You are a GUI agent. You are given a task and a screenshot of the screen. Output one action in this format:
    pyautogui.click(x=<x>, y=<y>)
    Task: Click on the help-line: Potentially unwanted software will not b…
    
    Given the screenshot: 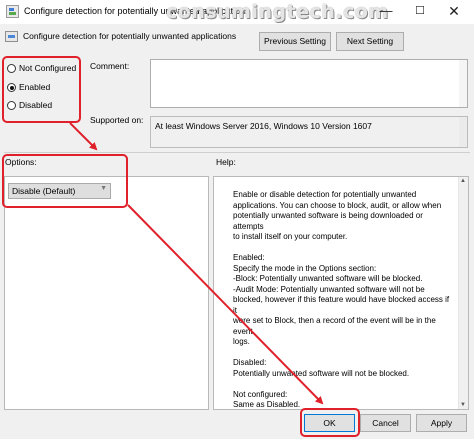 What is the action you would take?
    pyautogui.click(x=321, y=373)
    